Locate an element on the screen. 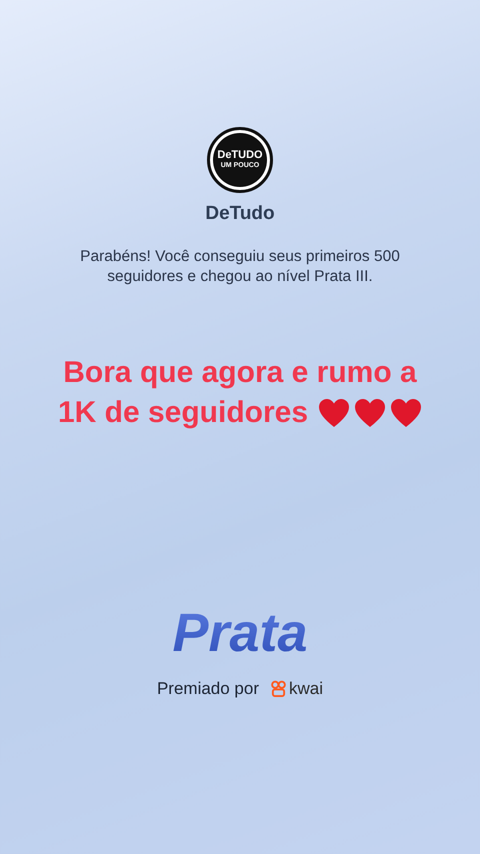 This screenshot has width=480, height=854. congratulation-message: Parabéns! Você conseguiu seus primeiros 500 seguidores e chegou ao nível Prata III. is located at coordinates (240, 267).